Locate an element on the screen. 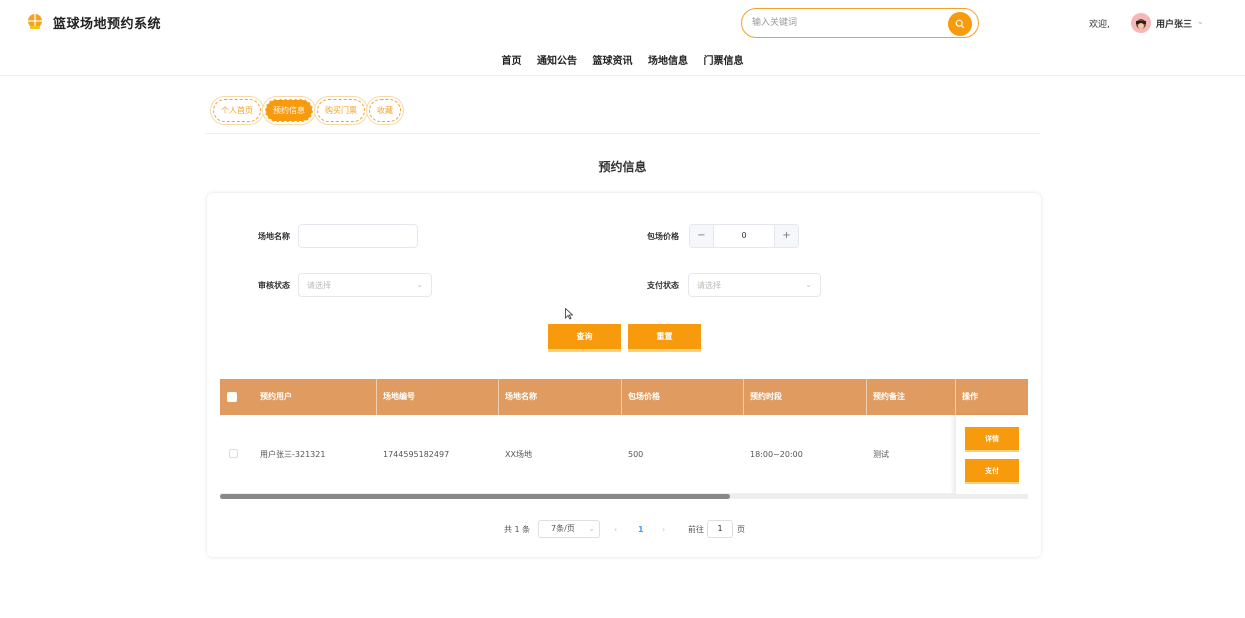 Image resolution: width=1245 pixels, height=618 pixels. price-value: 0 is located at coordinates (744, 236).